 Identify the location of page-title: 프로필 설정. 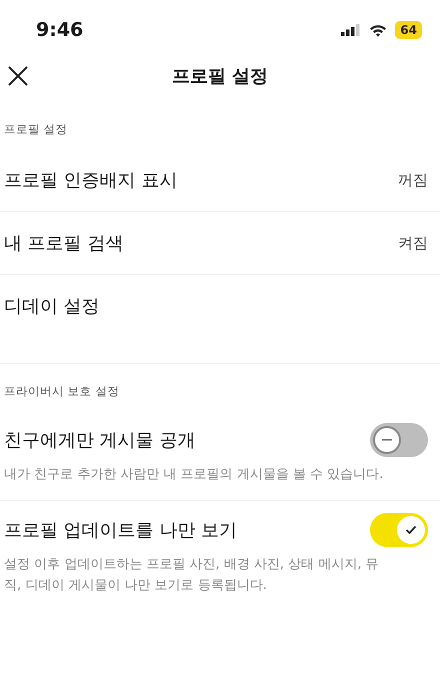
(220, 76).